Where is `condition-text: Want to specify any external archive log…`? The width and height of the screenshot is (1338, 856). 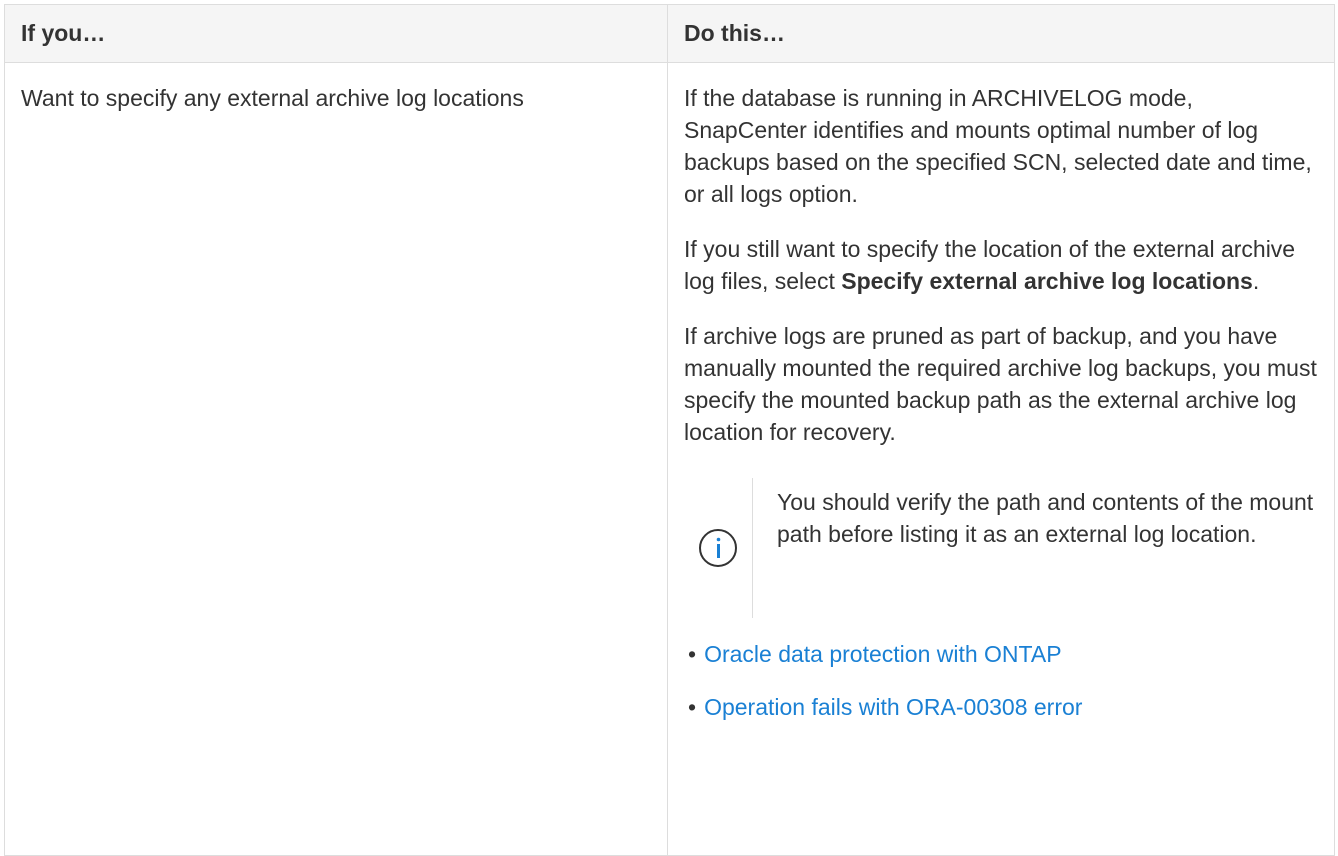 condition-text: Want to specify any external archive log… is located at coordinates (272, 98).